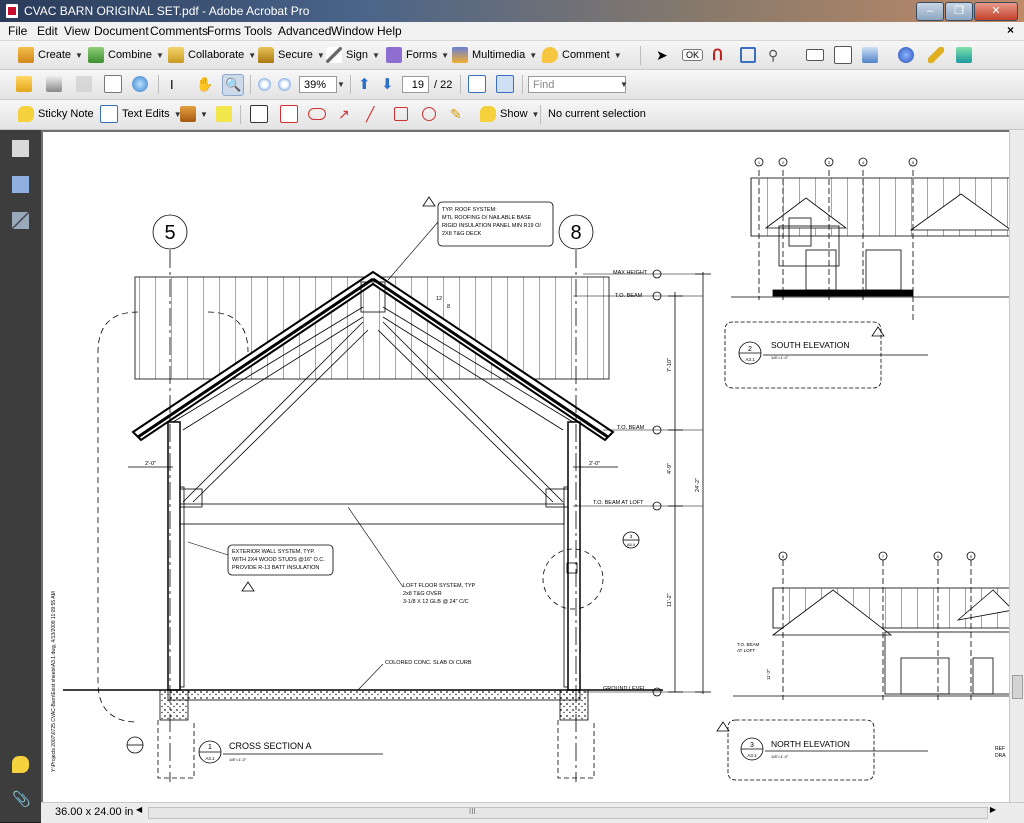 The height and width of the screenshot is (823, 1024). I want to click on hand-icon: ✋, so click(205, 83).